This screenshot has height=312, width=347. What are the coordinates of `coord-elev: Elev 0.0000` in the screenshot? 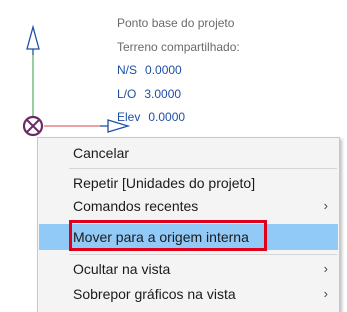 It's located at (178, 118).